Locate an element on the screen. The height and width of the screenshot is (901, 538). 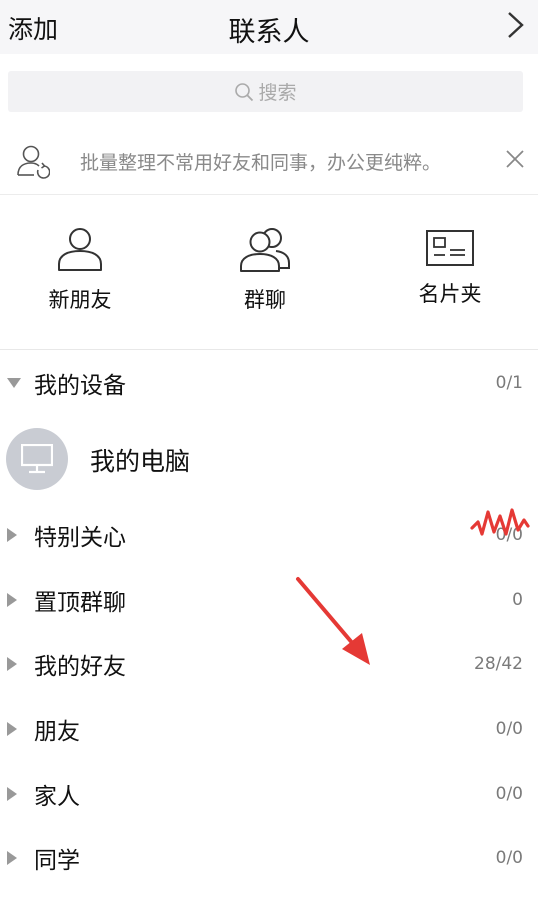
business-card-icon is located at coordinates (450, 248).